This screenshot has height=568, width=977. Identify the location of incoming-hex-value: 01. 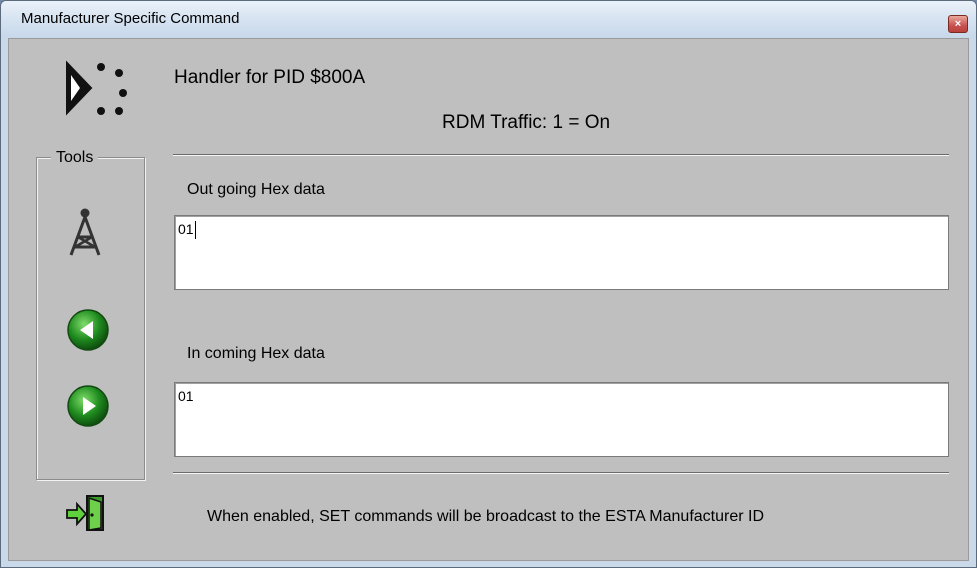
(186, 396).